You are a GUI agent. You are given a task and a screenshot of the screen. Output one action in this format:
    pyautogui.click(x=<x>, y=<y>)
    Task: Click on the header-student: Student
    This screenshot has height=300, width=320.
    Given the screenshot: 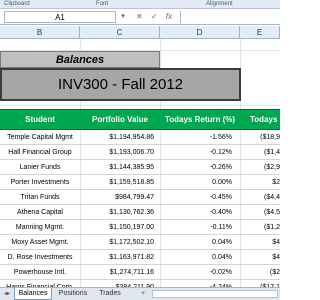 What is the action you would take?
    pyautogui.click(x=40, y=120)
    